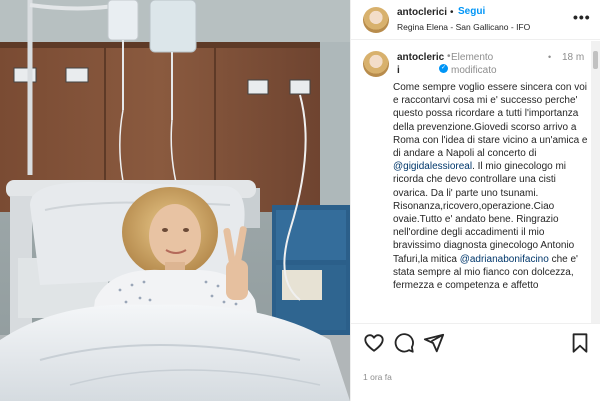 The height and width of the screenshot is (401, 600). What do you see at coordinates (377, 377) in the screenshot?
I see `post-time-ago: 1 ora fa` at bounding box center [377, 377].